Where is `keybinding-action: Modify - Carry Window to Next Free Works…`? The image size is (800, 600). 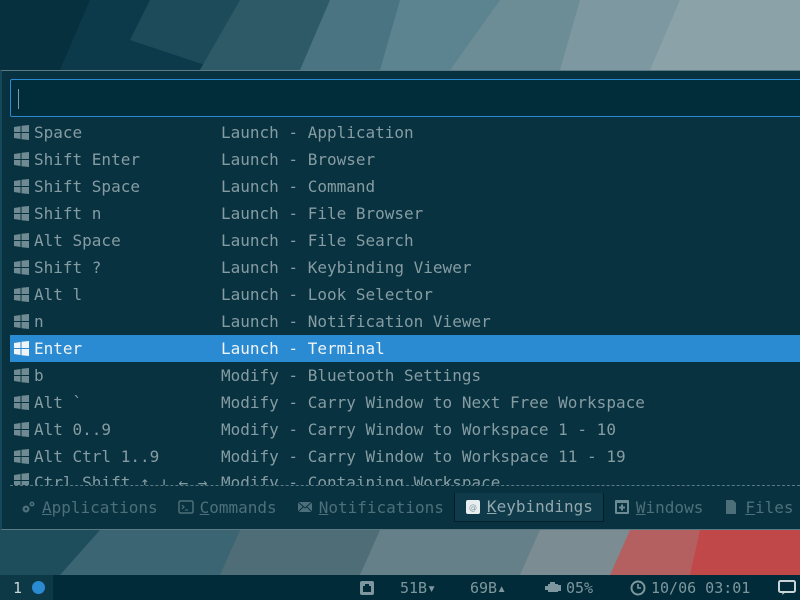 keybinding-action: Modify - Carry Window to Next Free Works… is located at coordinates (433, 402).